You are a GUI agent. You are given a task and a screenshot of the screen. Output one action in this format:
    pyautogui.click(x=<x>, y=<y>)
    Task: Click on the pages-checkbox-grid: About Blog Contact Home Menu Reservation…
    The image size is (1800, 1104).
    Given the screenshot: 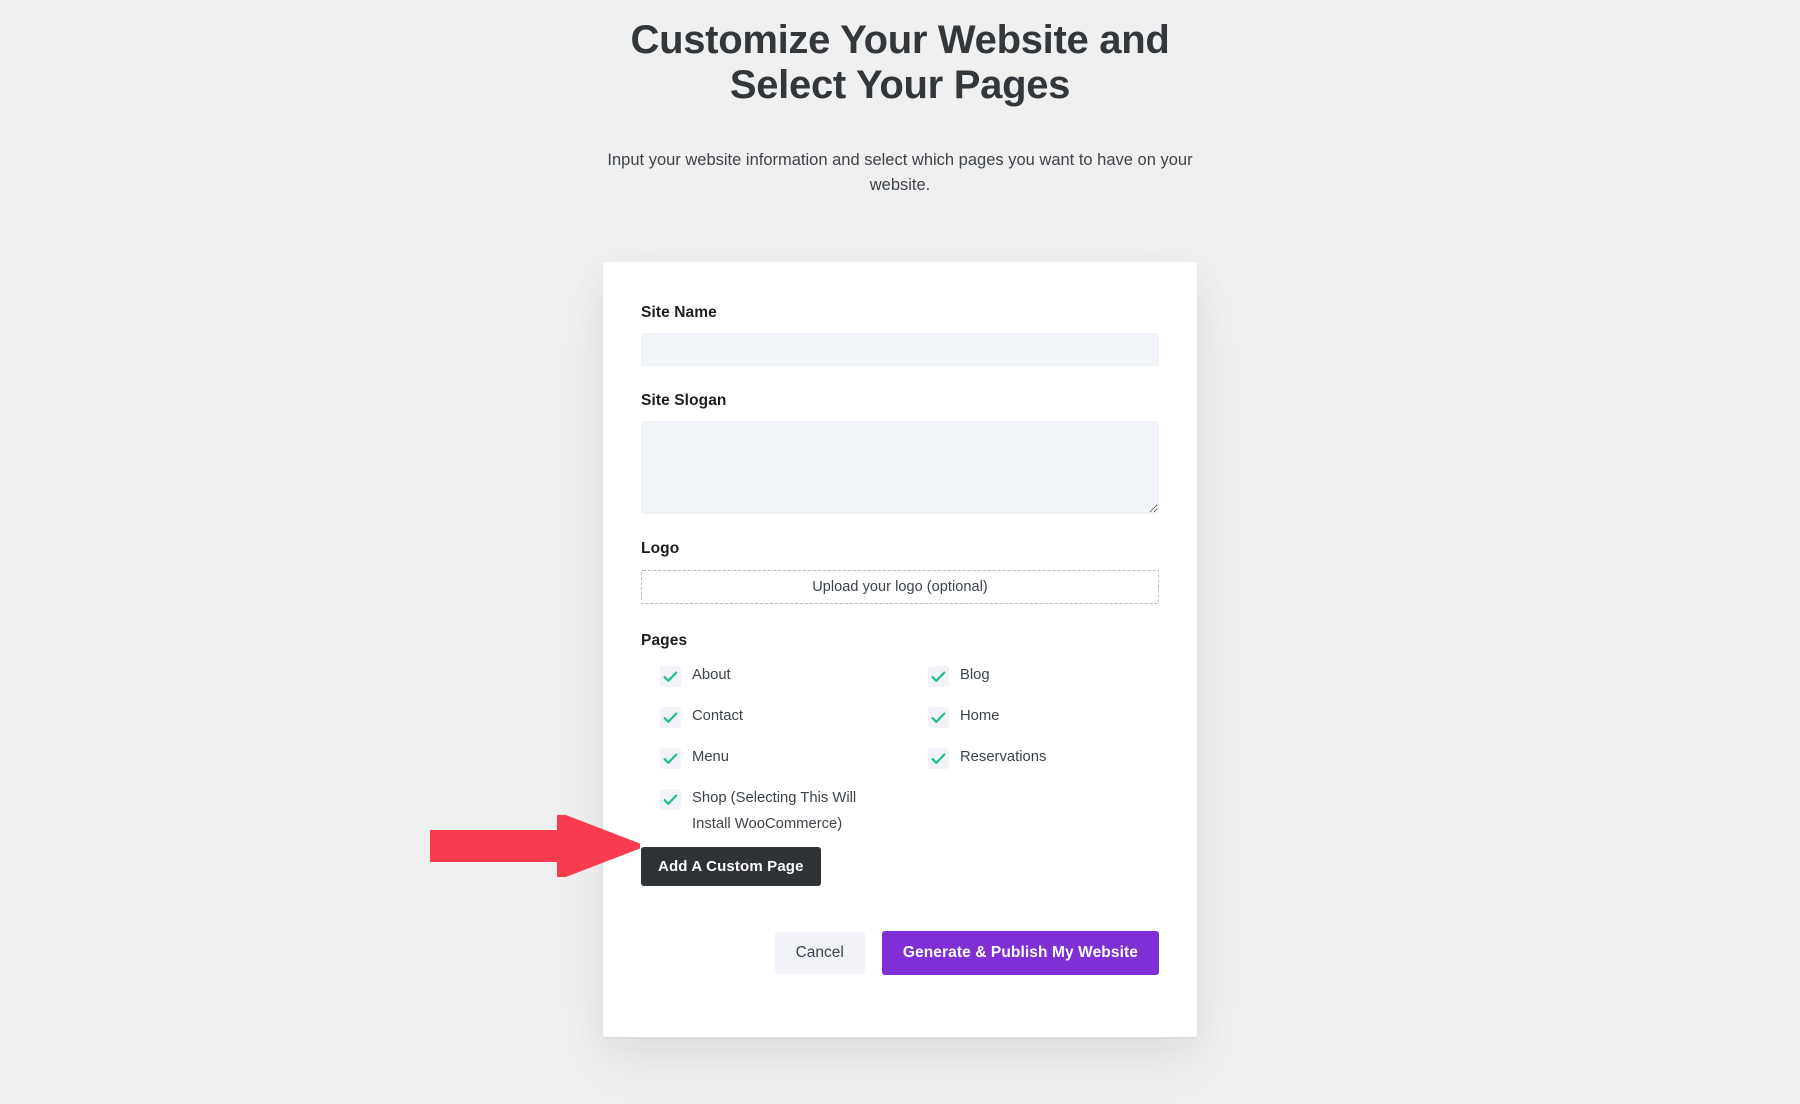 What is the action you would take?
    pyautogui.click(x=900, y=751)
    